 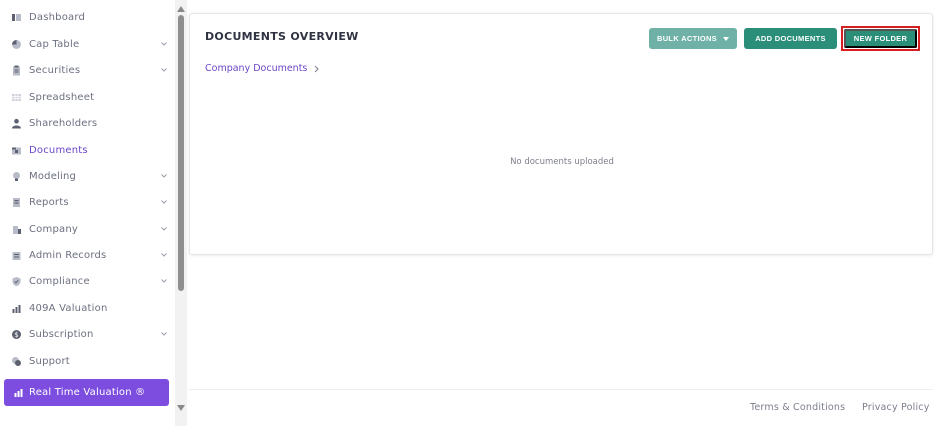 What do you see at coordinates (87, 361) in the screenshot?
I see `sidebar-item-support: Support` at bounding box center [87, 361].